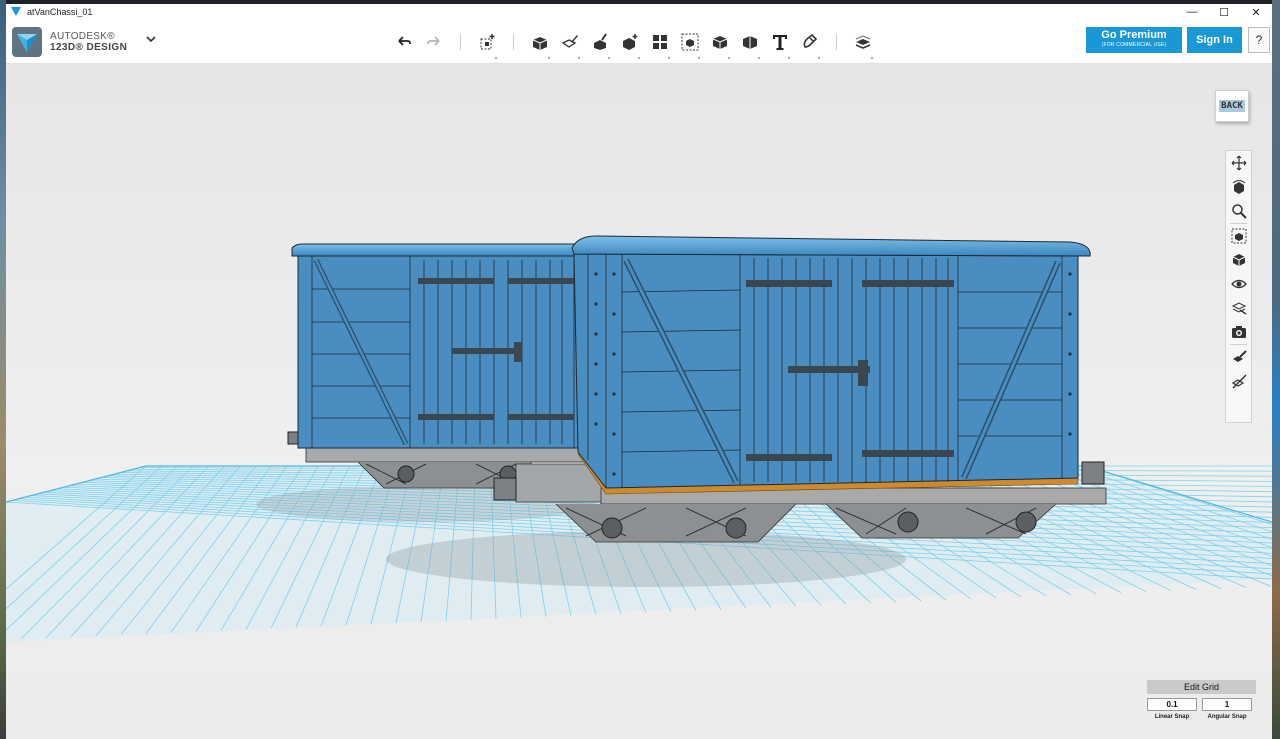  What do you see at coordinates (60, 12) in the screenshot?
I see `window-title: atVanChassi_01` at bounding box center [60, 12].